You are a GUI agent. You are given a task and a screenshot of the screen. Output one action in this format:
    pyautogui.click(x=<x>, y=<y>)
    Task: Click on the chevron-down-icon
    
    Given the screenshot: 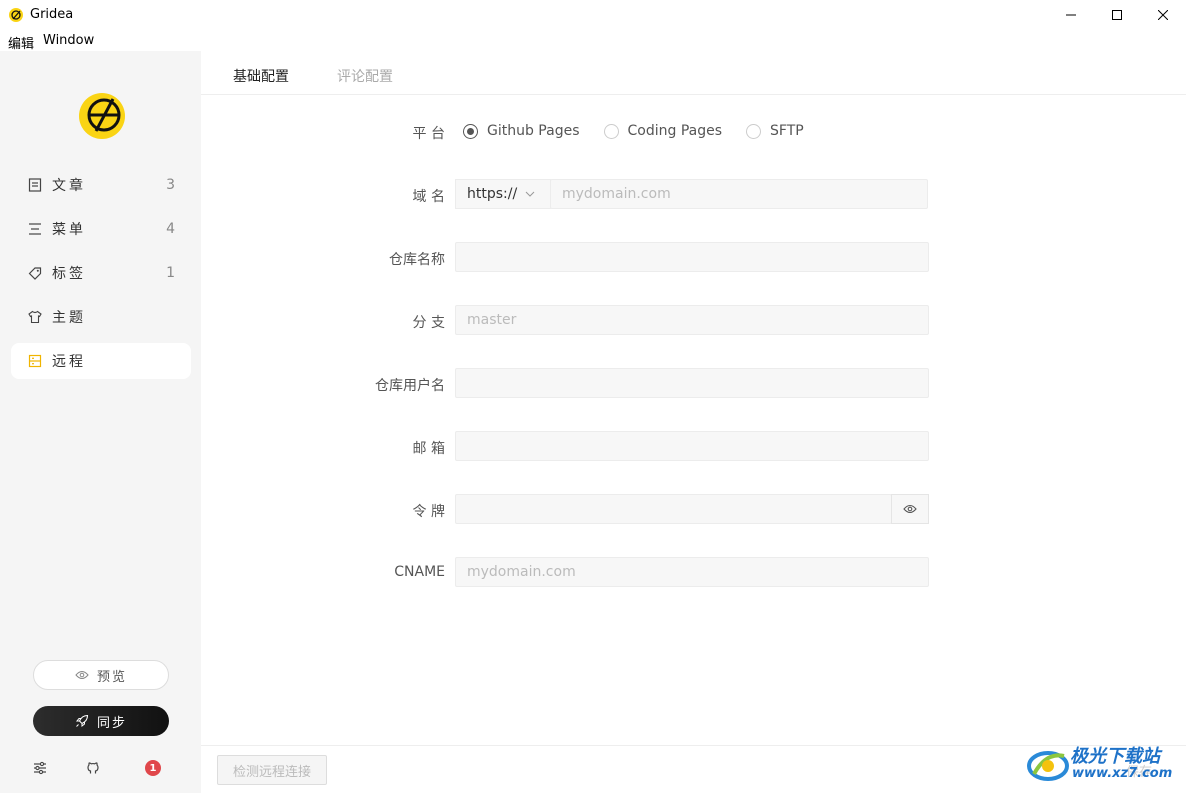 What is the action you would take?
    pyautogui.click(x=530, y=194)
    